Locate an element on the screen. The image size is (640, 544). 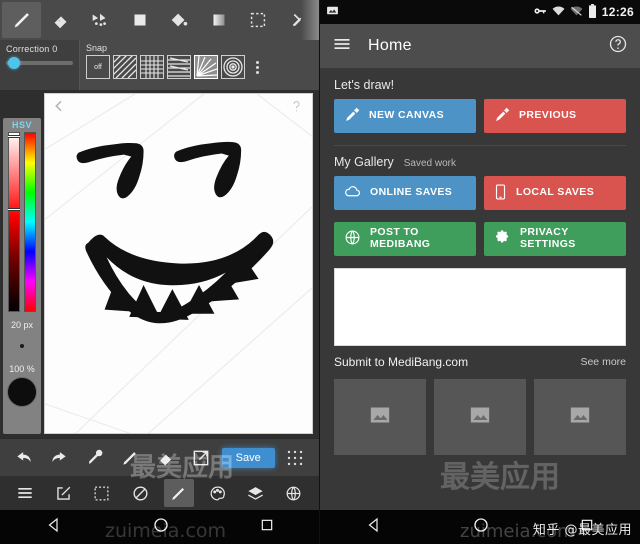
correction-label: Correction 0 is located at coordinates (32, 49).